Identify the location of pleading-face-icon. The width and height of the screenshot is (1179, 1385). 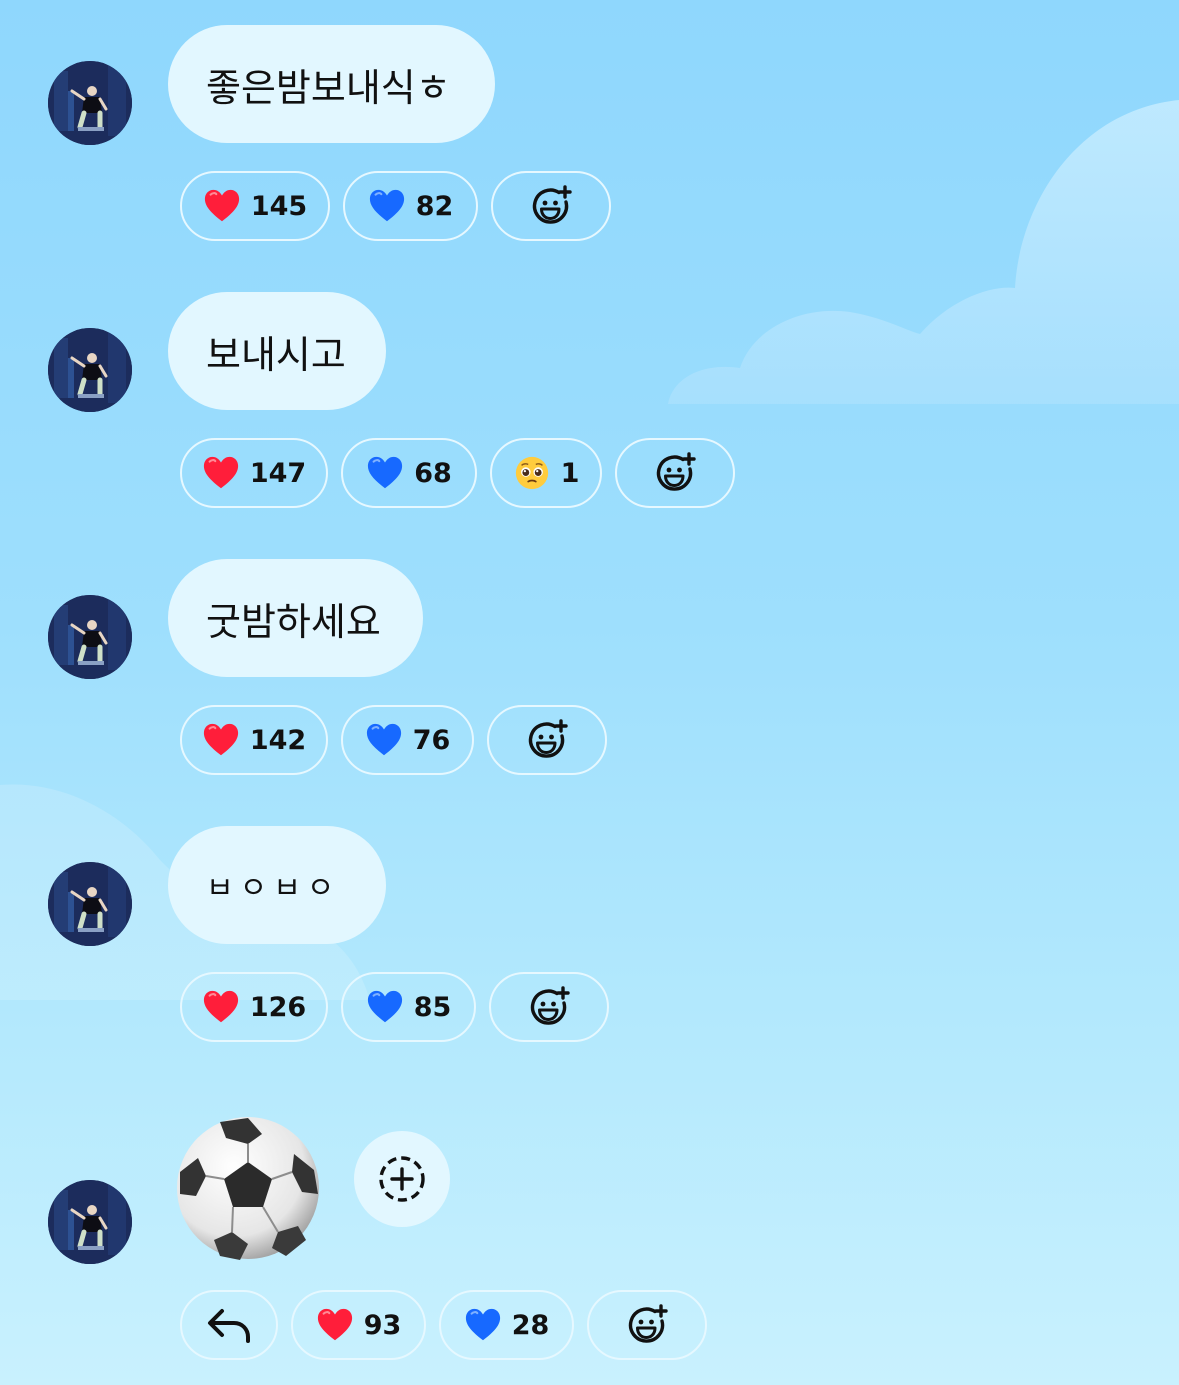
(532, 473).